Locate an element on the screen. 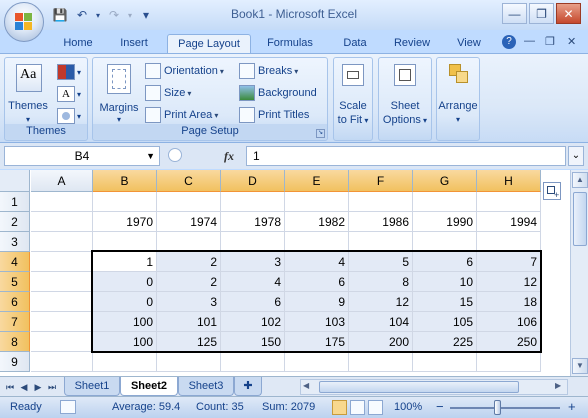  cell-c1 is located at coordinates (189, 202).